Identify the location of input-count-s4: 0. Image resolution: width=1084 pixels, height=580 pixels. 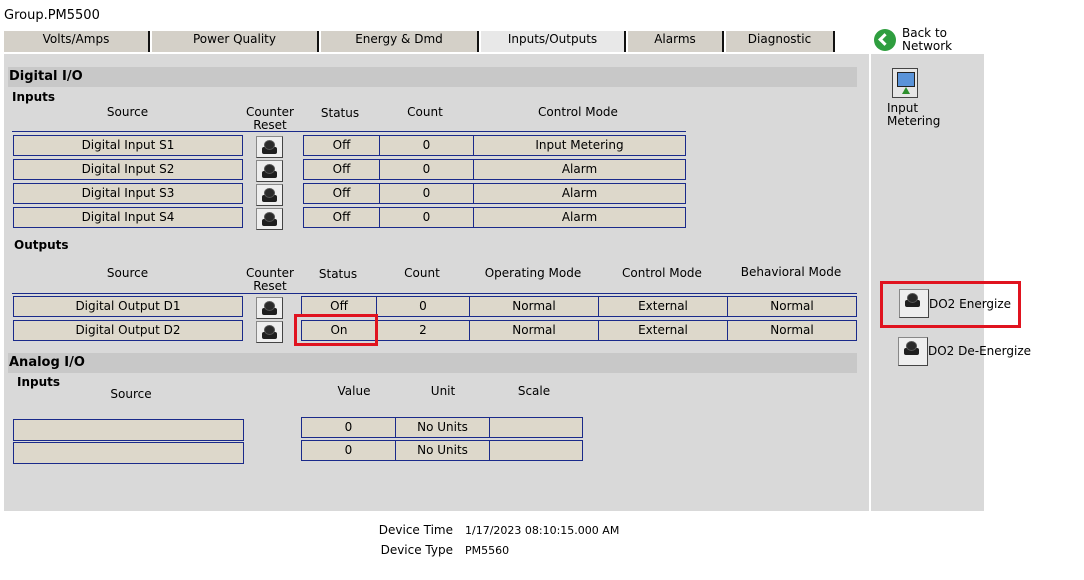
(426, 217).